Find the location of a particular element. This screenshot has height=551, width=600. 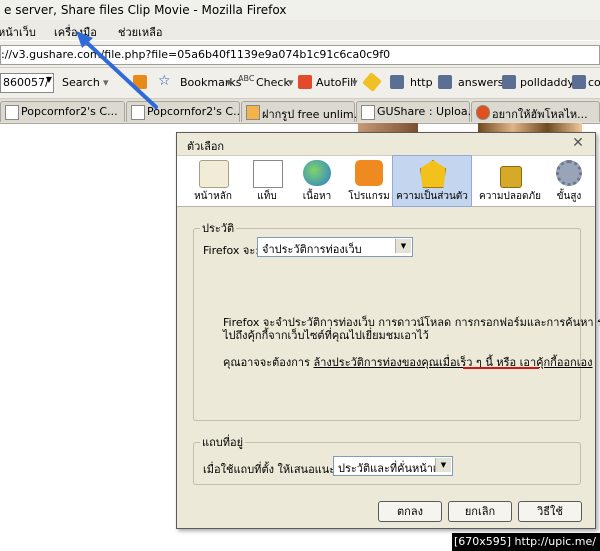

dialog-titlebar: ตัวเลือก ✕ is located at coordinates (386, 144).